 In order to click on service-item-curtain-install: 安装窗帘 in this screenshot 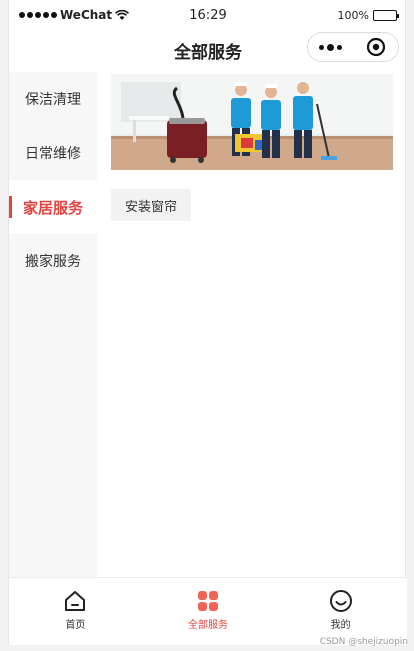, I will do `click(151, 205)`.